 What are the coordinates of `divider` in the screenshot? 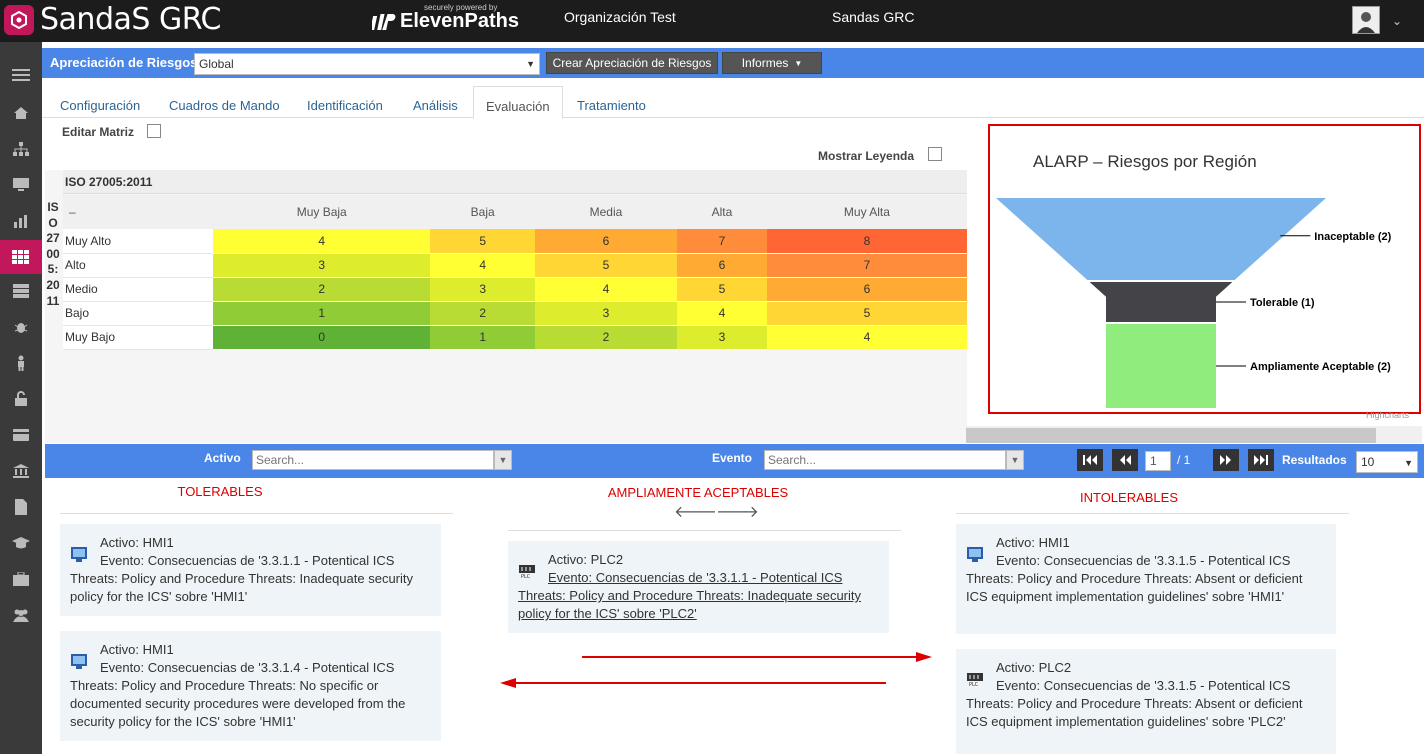 It's located at (704, 530).